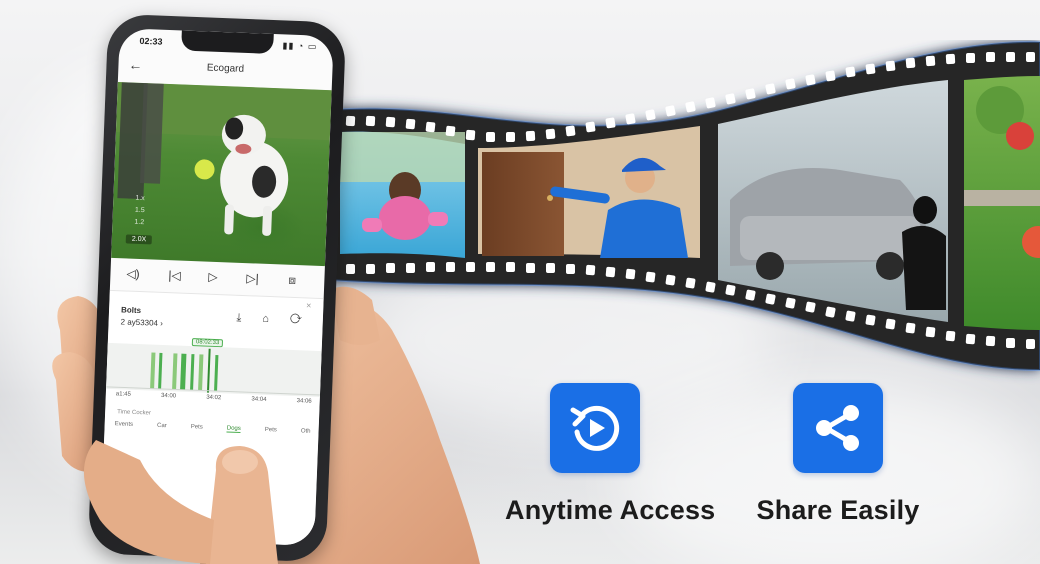  I want to click on share-icon, so click(838, 428).